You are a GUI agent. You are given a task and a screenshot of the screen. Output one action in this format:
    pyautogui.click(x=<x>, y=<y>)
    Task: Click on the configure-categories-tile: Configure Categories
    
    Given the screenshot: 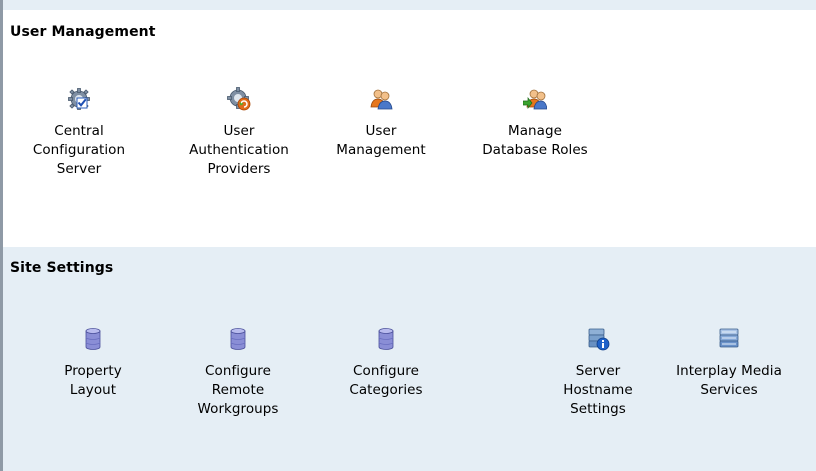 What is the action you would take?
    pyautogui.click(x=386, y=363)
    